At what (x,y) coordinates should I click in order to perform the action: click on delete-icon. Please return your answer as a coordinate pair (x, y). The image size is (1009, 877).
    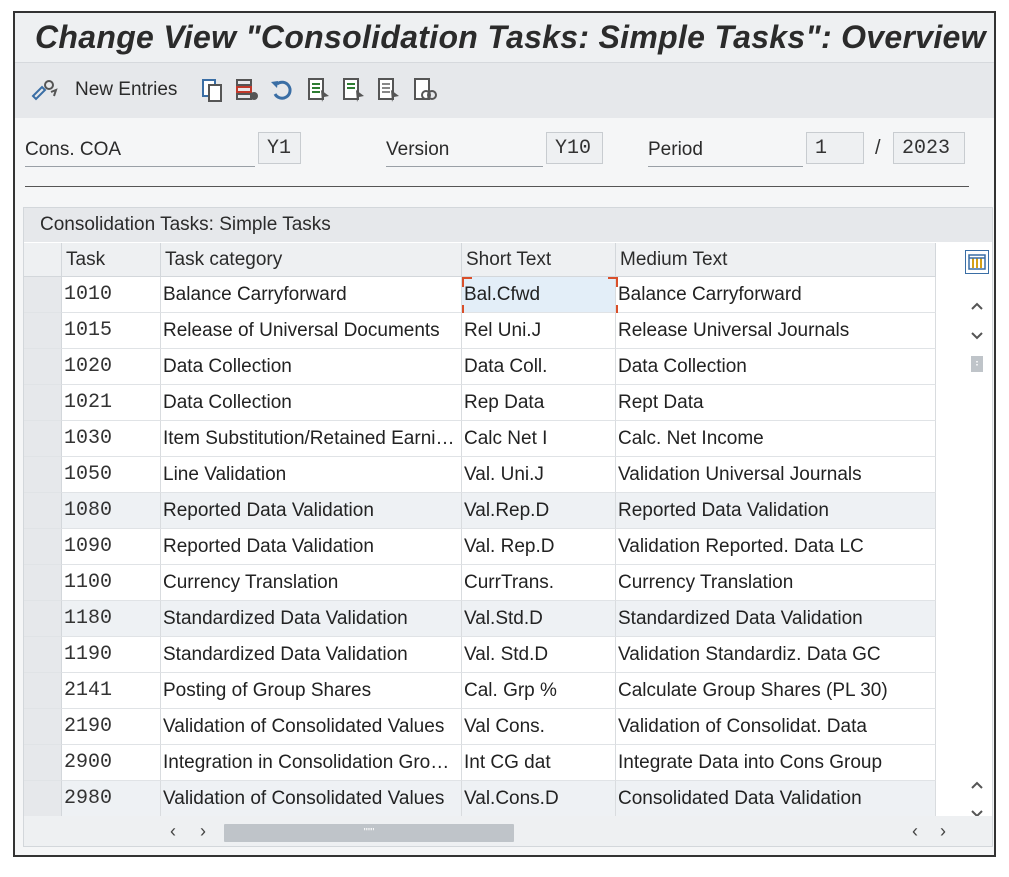
    Looking at the image, I should click on (247, 90).